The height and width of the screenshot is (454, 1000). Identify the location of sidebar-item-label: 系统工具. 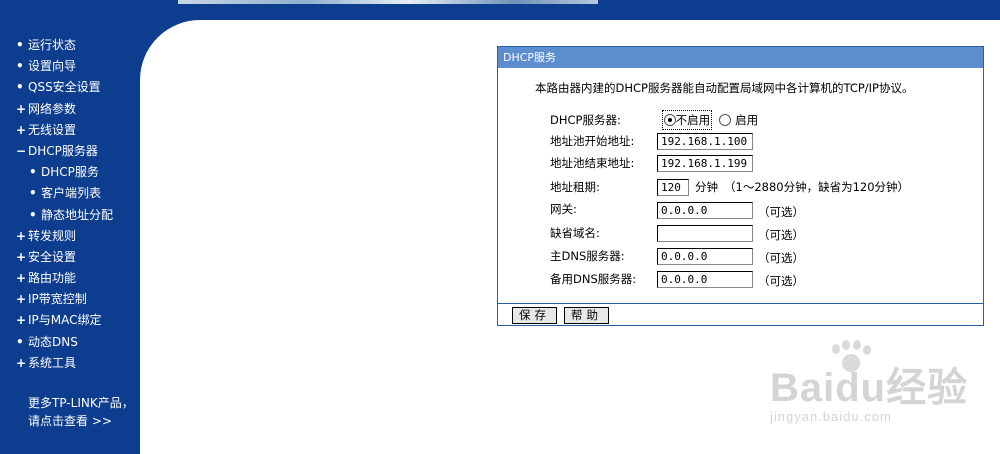
(52, 362).